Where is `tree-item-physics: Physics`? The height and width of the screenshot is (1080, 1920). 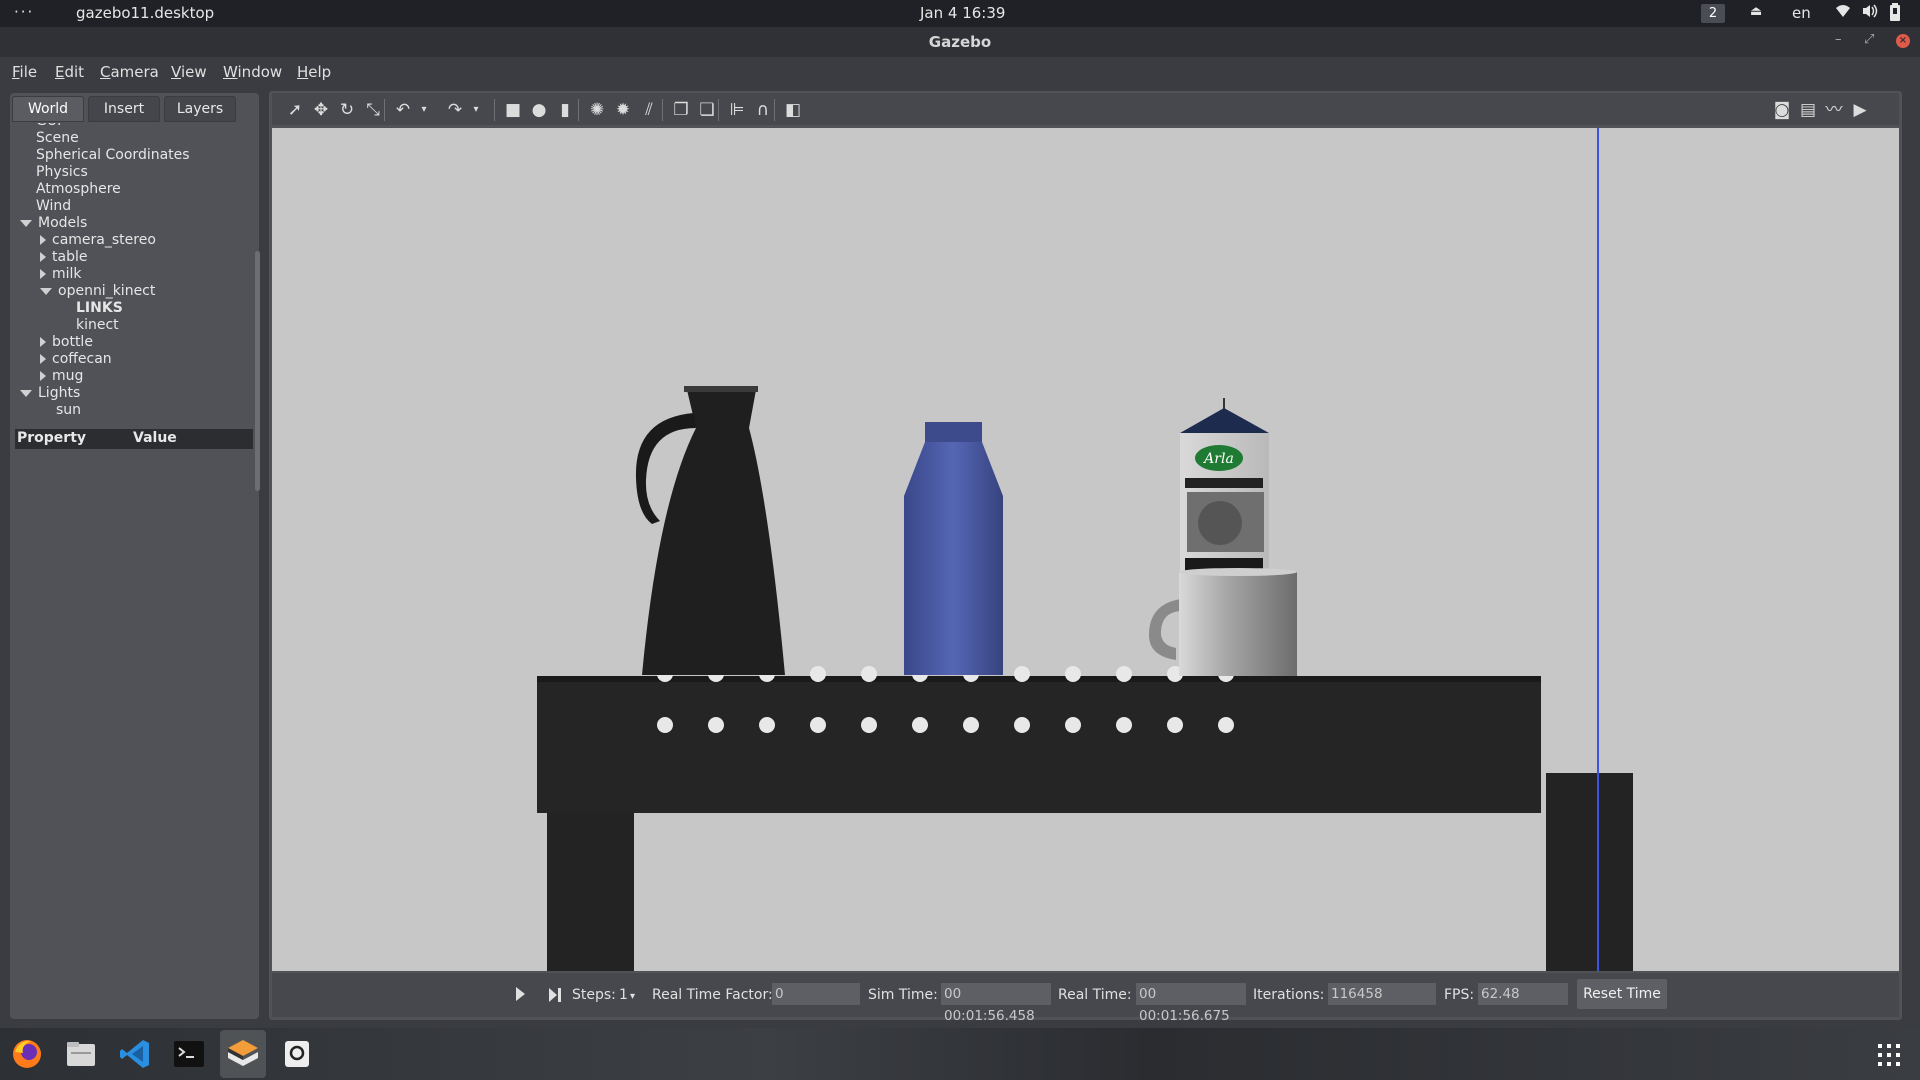
tree-item-physics: Physics is located at coordinates (62, 172).